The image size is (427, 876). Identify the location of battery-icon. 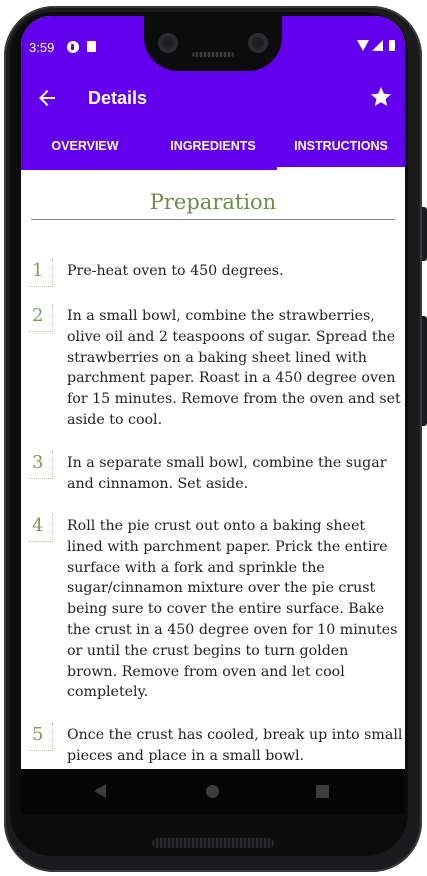
(392, 45).